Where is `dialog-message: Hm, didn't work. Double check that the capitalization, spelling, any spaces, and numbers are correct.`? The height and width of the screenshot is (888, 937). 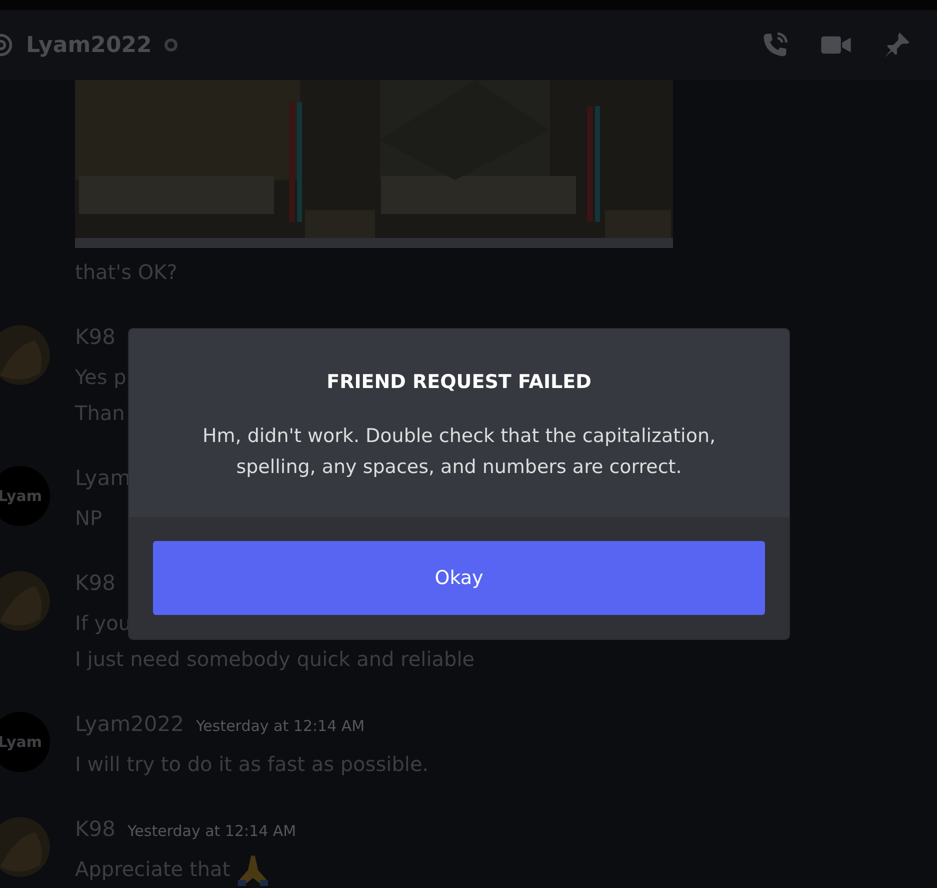 dialog-message: Hm, didn't work. Double check that the capitalization, spelling, any spaces, and numbers are correct. is located at coordinates (459, 452).